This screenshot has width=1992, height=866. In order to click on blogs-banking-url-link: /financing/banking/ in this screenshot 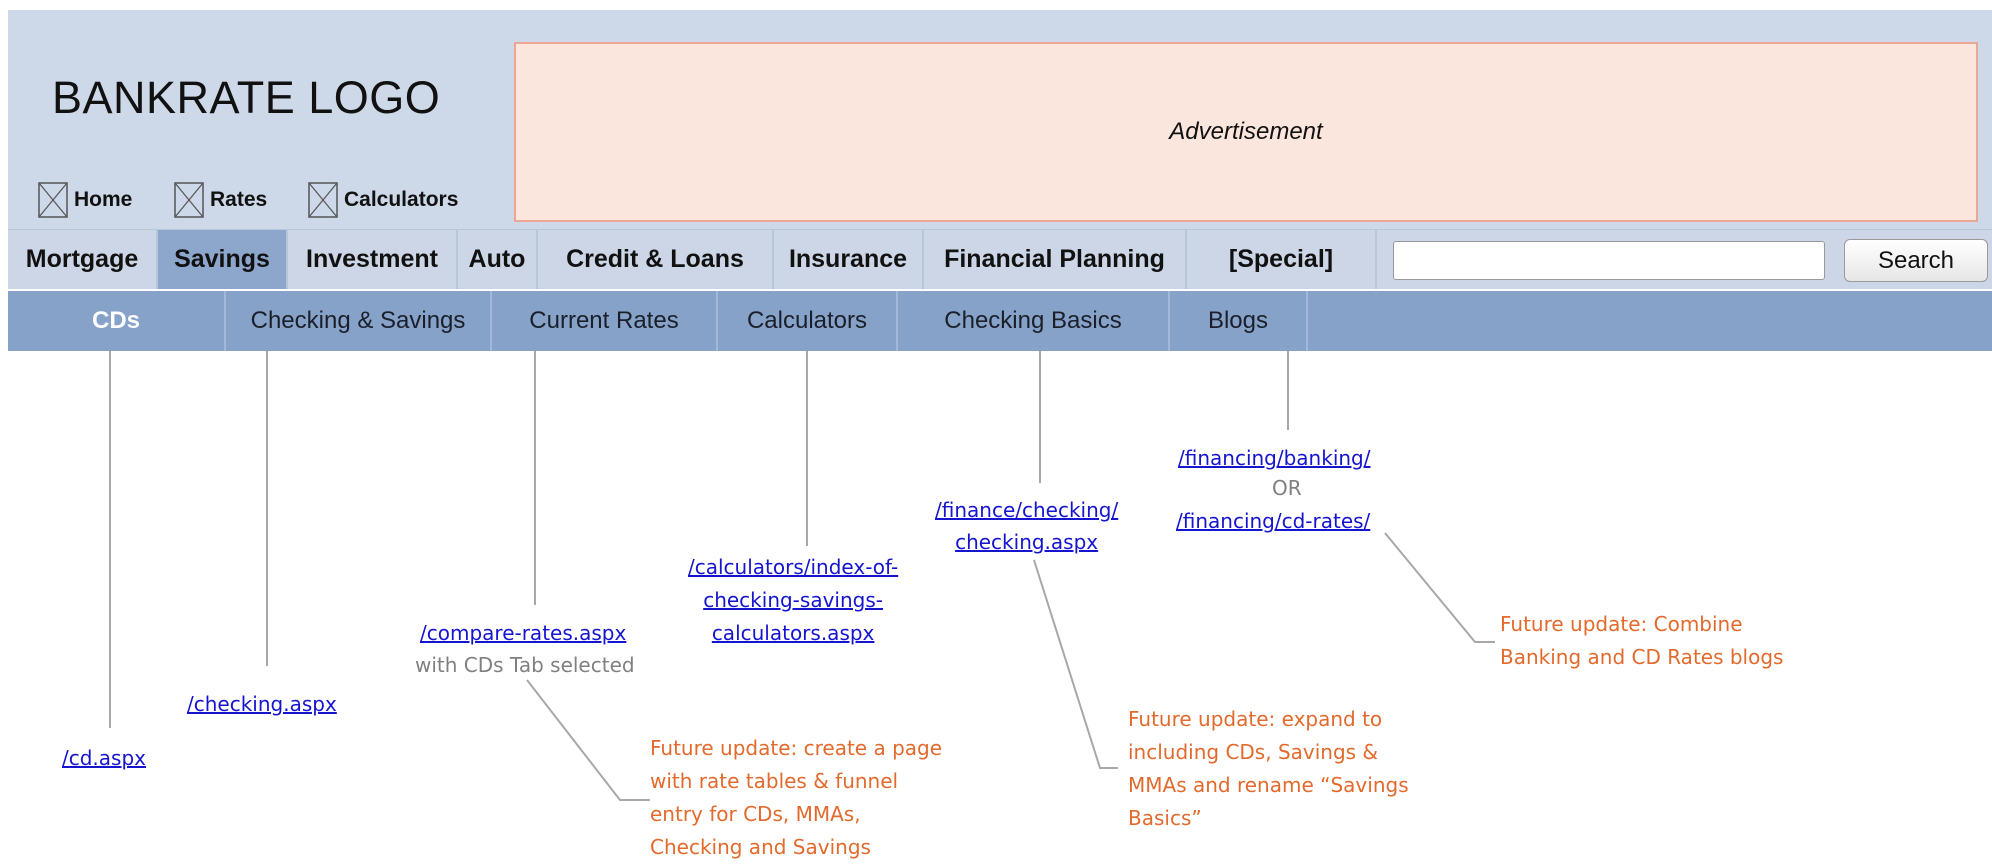, I will do `click(1274, 458)`.